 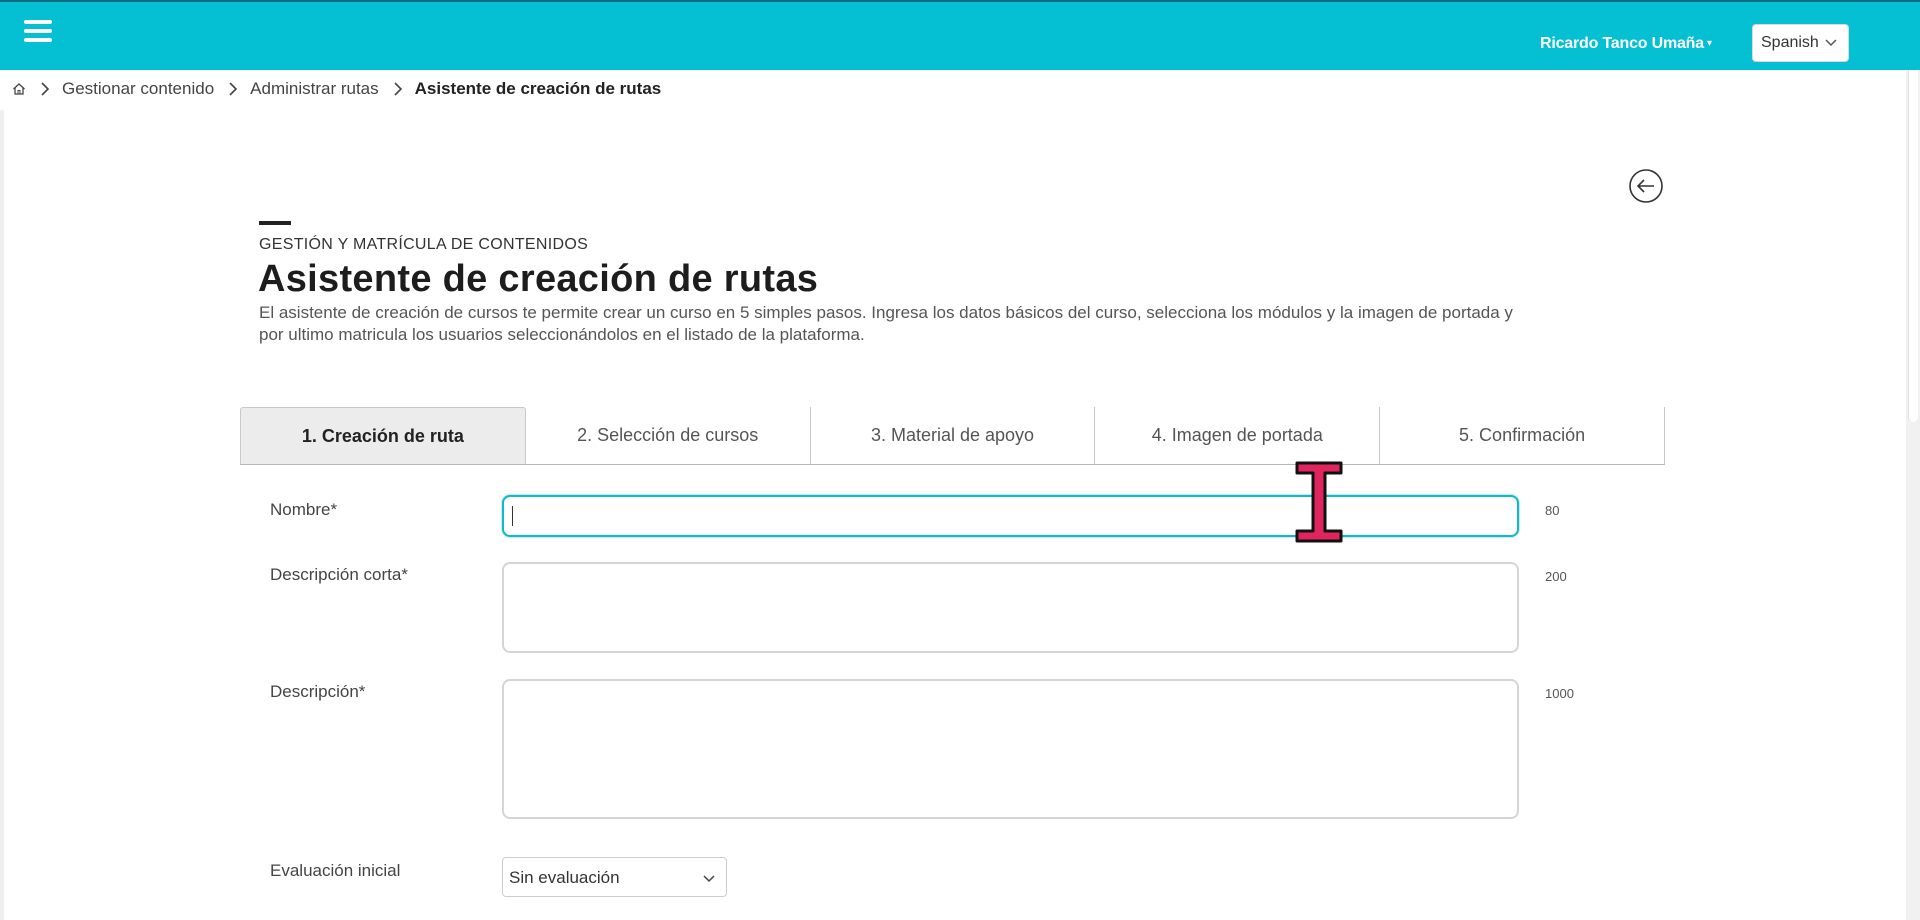 I want to click on breadcrumb-current: Asistente de creación de rutas, so click(x=538, y=88).